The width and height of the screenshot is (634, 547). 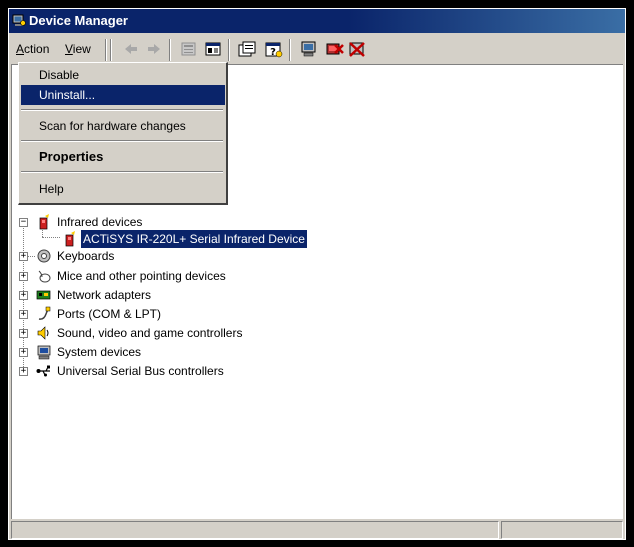 I want to click on menu-action: Action, so click(x=32, y=49).